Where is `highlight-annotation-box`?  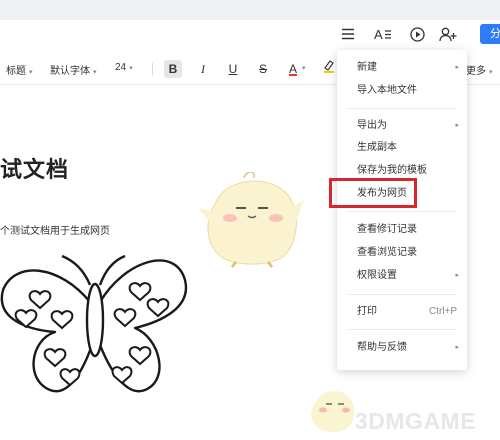
highlight-annotation-box is located at coordinates (373, 193).